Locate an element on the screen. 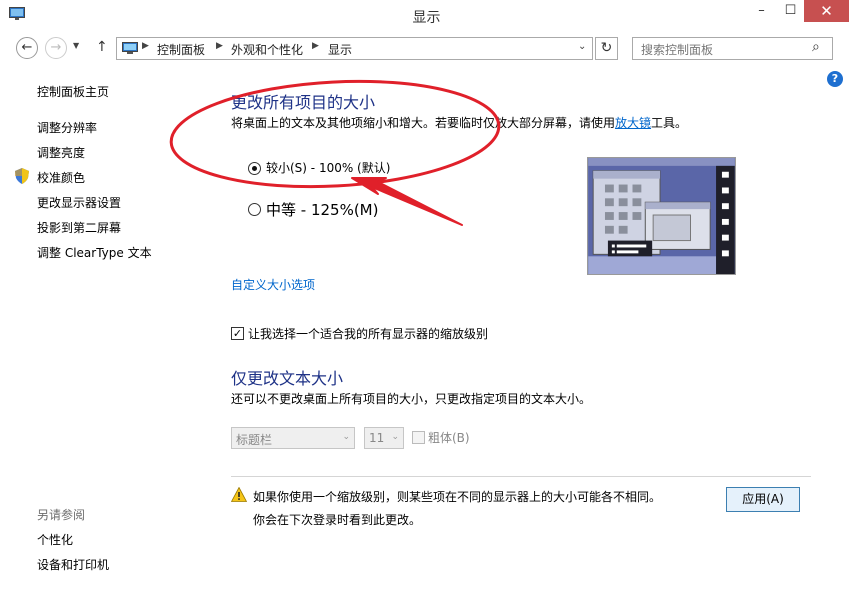  sidebar-item-cleartype: 调整 ClearType 文本 is located at coordinates (94, 252).